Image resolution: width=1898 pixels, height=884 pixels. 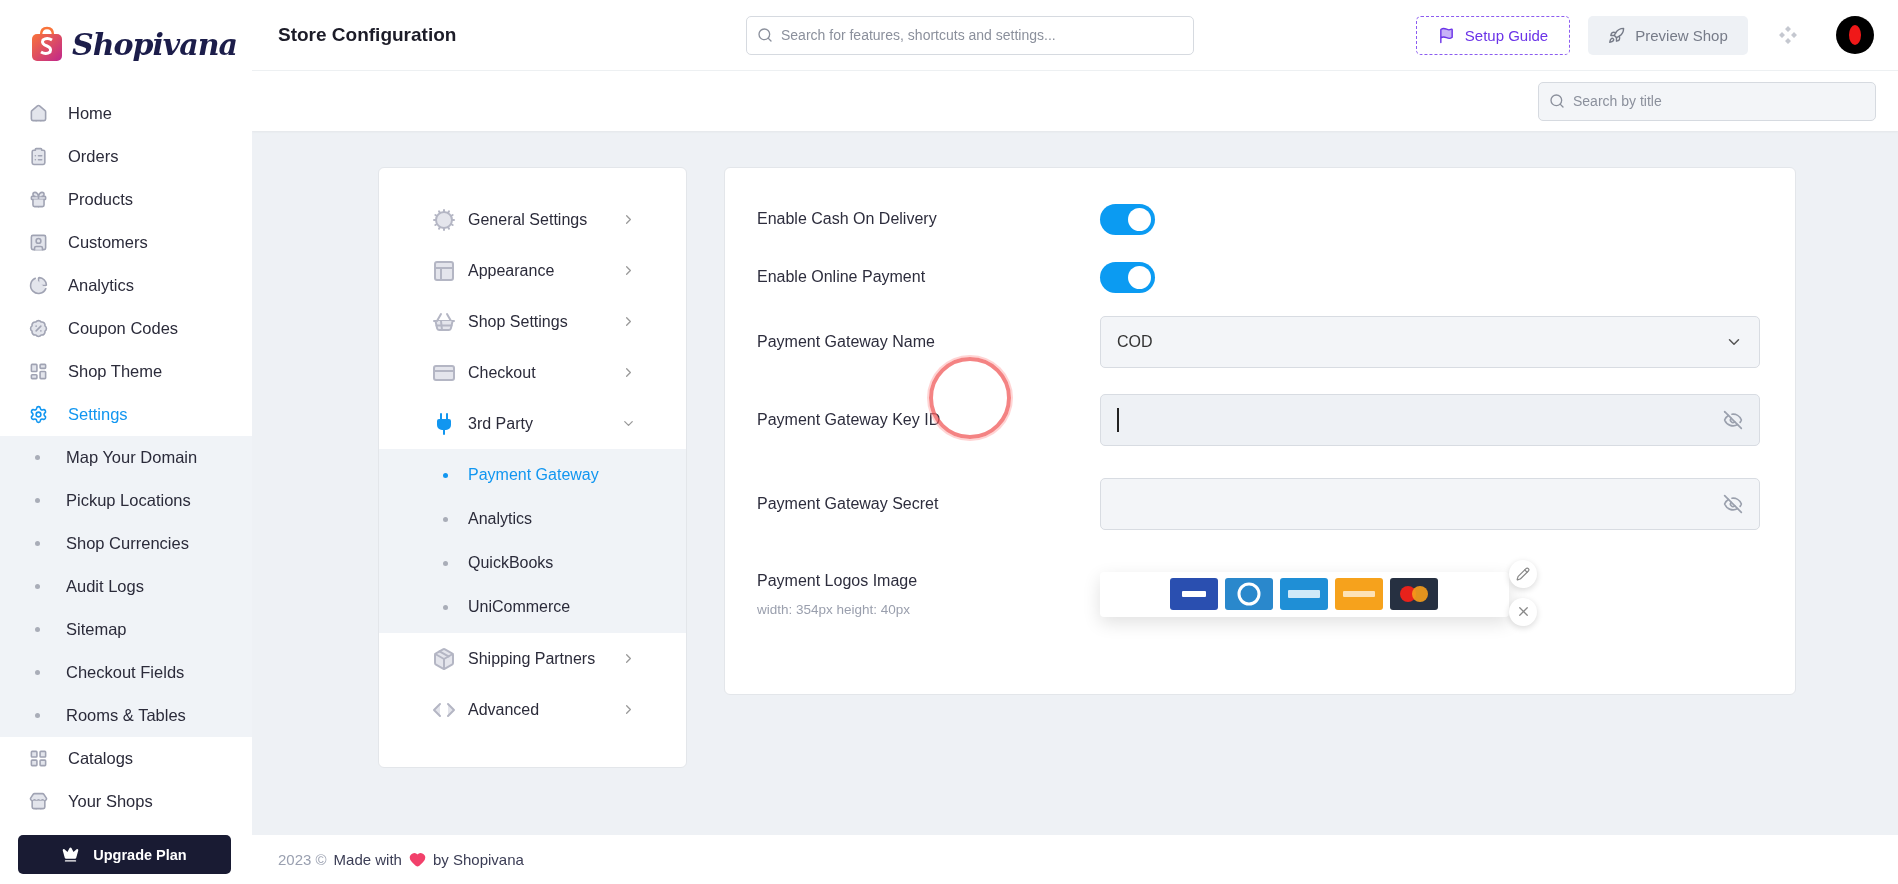 I want to click on home-icon, so click(x=38, y=113).